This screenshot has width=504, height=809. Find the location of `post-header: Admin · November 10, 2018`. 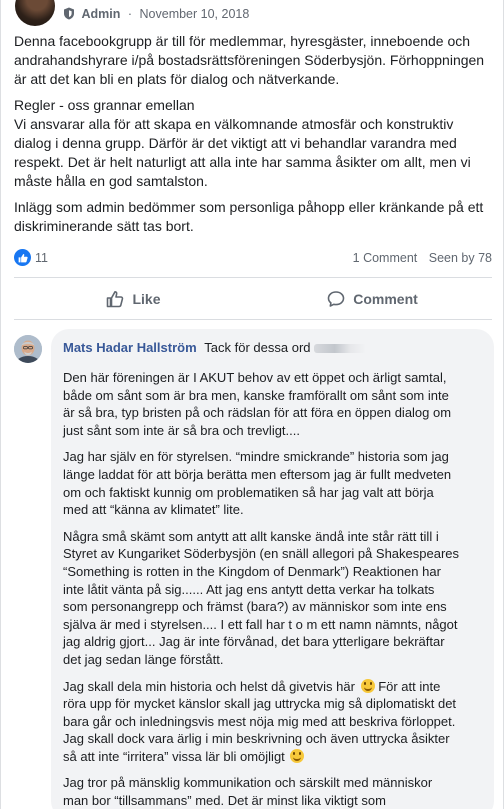

post-header: Admin · November 10, 2018 is located at coordinates (250, 13).